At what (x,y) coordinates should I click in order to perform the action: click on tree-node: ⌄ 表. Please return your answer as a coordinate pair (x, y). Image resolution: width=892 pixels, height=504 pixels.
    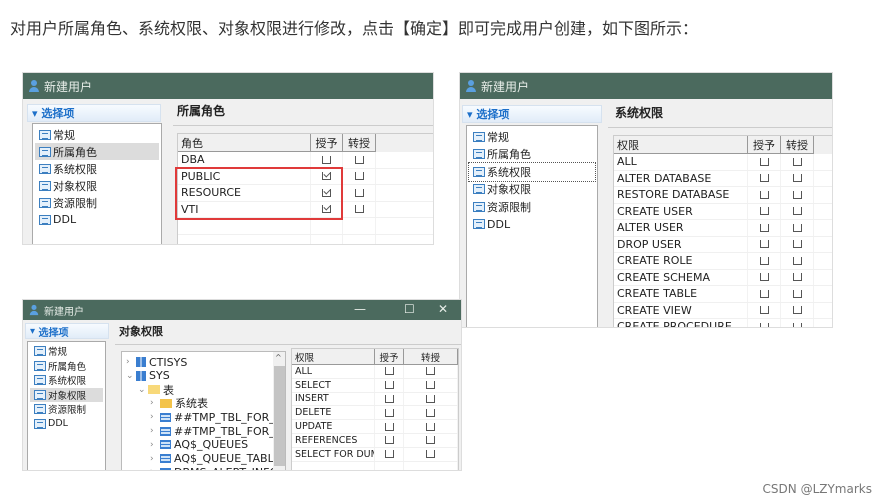
    Looking at the image, I should click on (156, 390).